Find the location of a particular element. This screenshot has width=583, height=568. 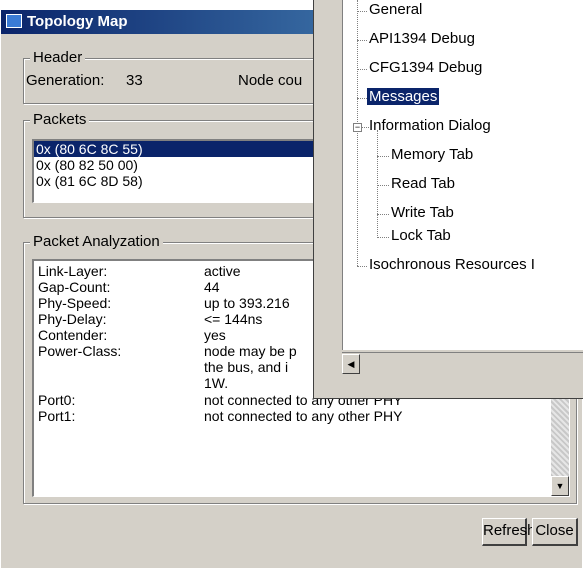

packet-item: 0x (80 82 50 00) is located at coordinates (173, 165).